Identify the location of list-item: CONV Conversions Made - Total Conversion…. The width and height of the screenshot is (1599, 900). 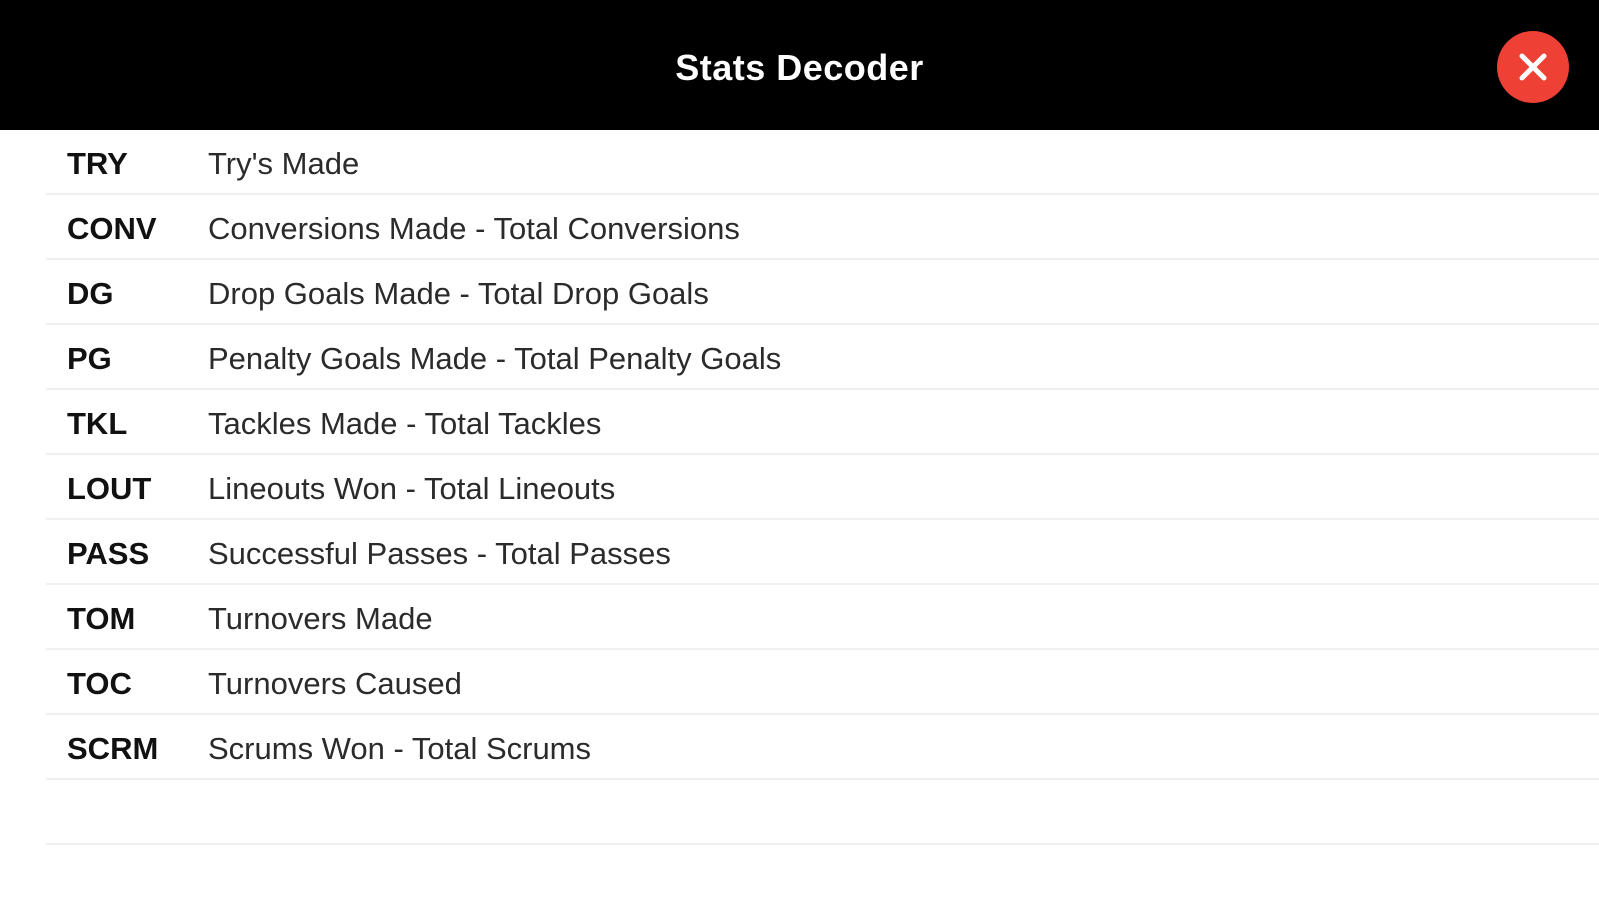
(799, 227).